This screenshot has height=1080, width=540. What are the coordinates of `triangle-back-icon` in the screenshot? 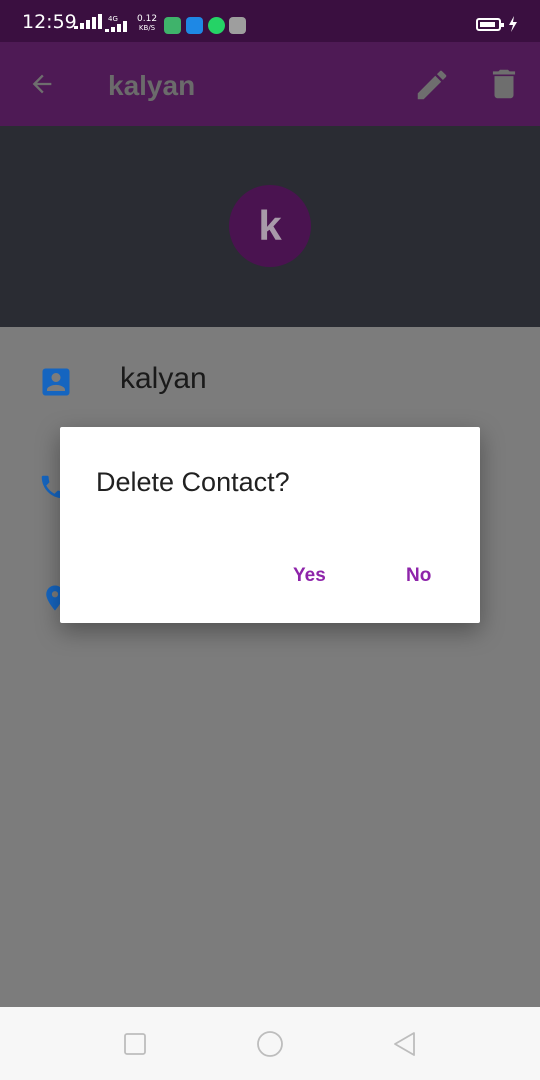 It's located at (405, 1044).